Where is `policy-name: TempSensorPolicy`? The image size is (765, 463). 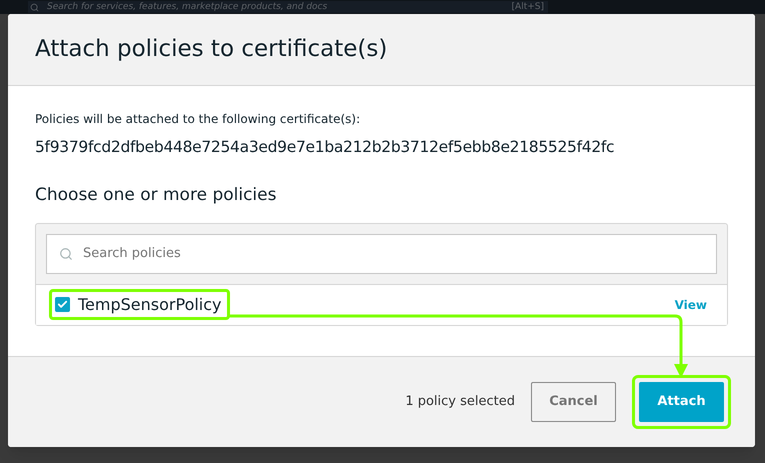 policy-name: TempSensorPolicy is located at coordinates (150, 305).